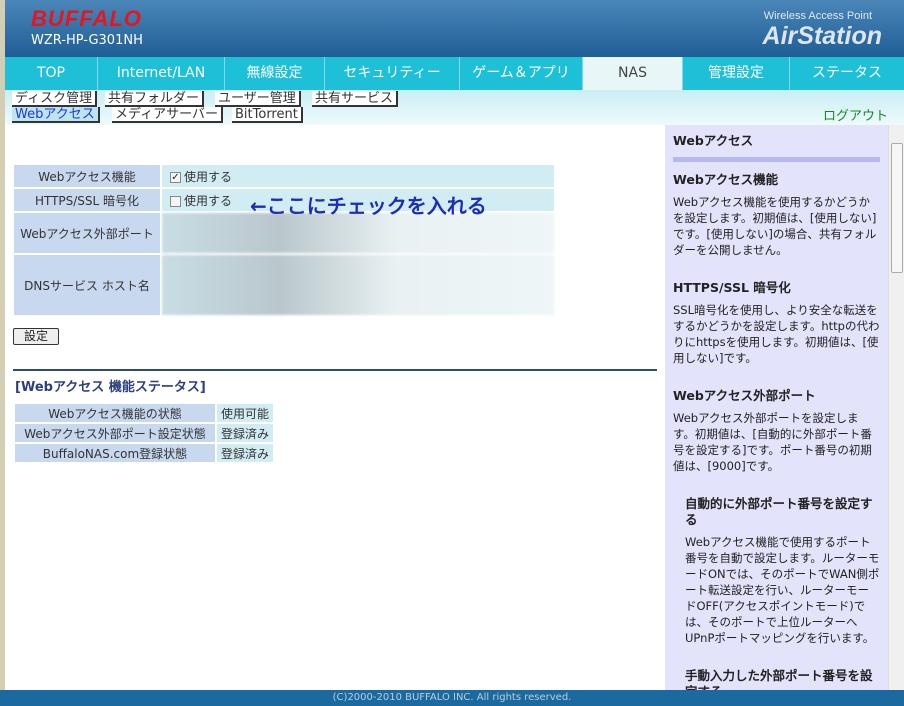 Image resolution: width=904 pixels, height=706 pixels. I want to click on scrollbar, so click(896, 407).